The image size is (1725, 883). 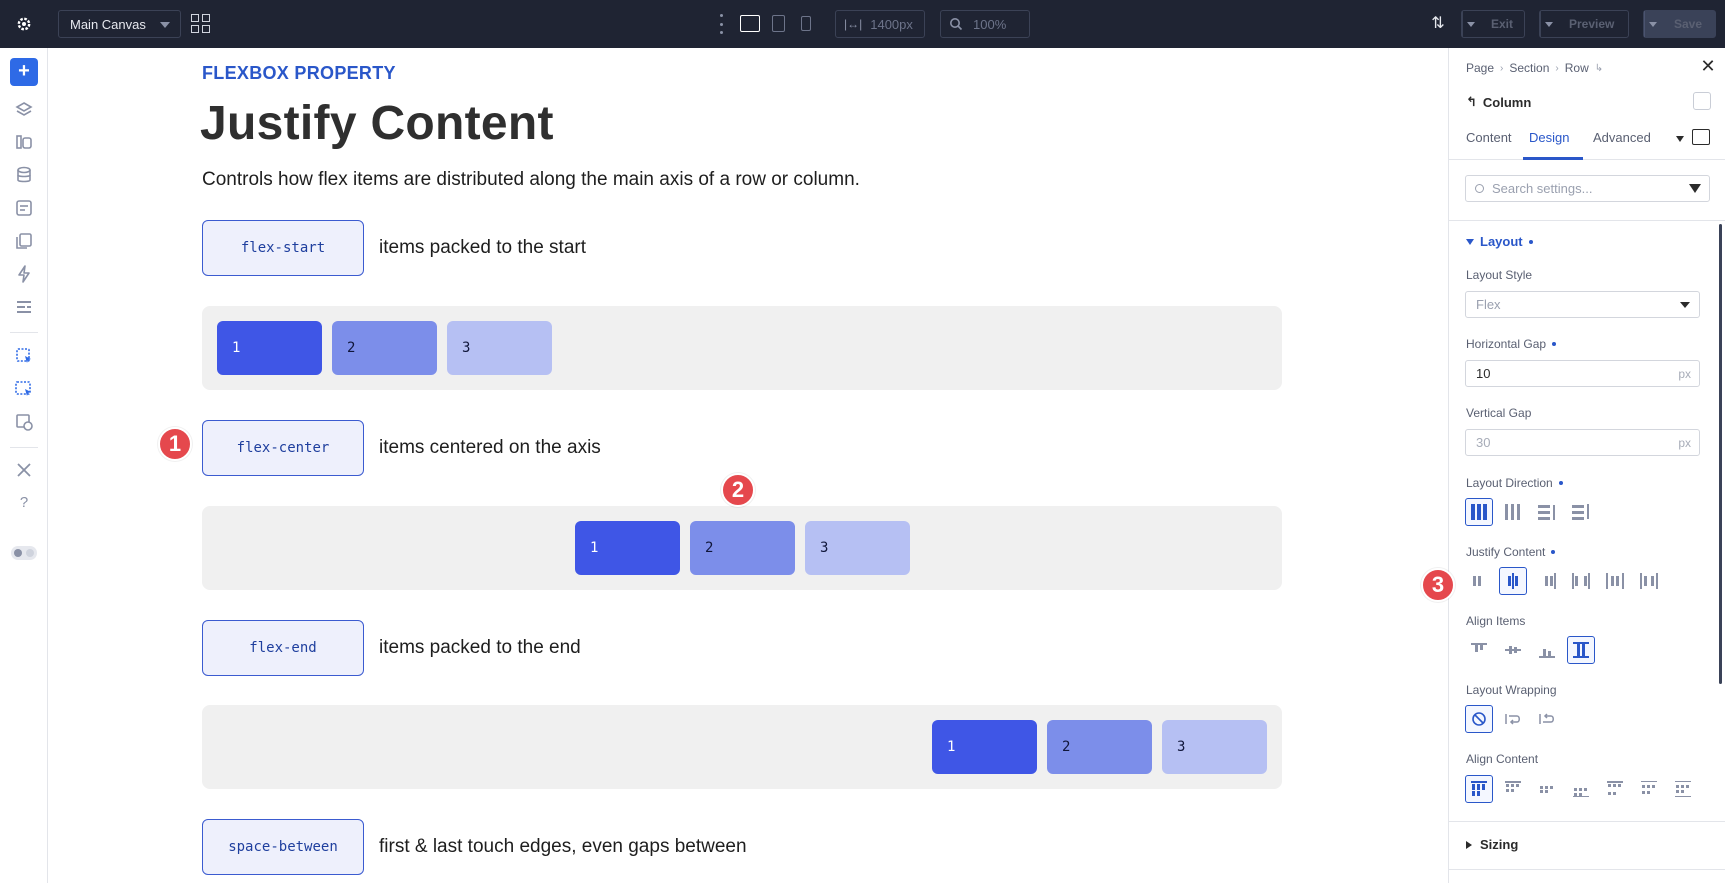 I want to click on justify-space-around-option, so click(x=1615, y=581).